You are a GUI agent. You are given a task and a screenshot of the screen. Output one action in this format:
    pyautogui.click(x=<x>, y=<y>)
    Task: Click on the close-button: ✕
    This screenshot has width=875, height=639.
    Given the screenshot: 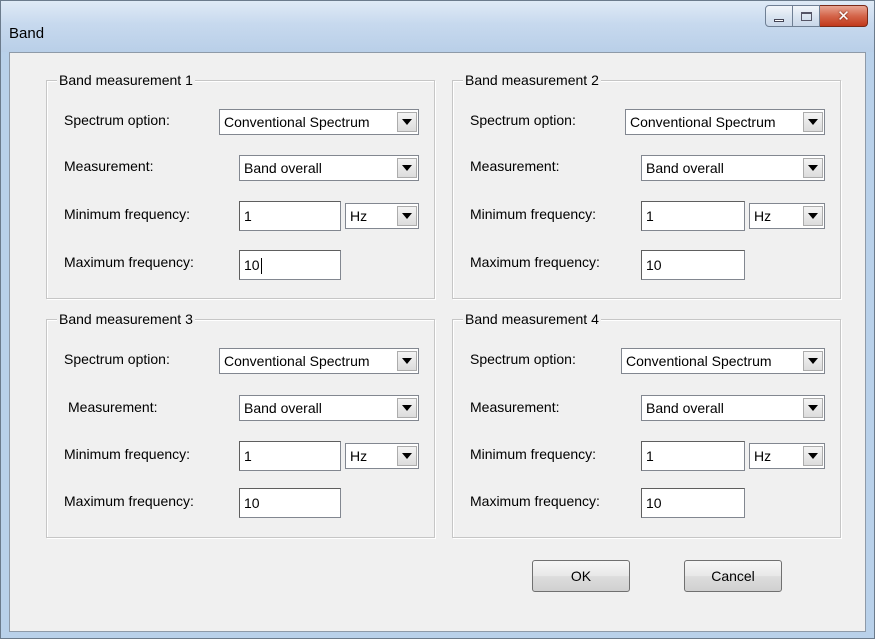 What is the action you would take?
    pyautogui.click(x=844, y=16)
    